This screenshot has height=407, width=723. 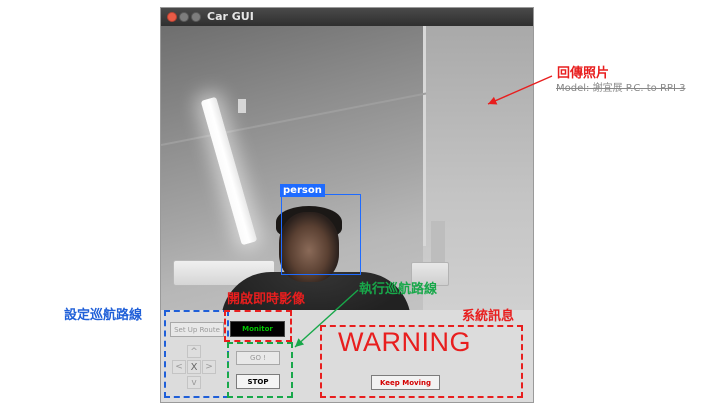 What do you see at coordinates (520, 90) in the screenshot?
I see `return-photo-arrow` at bounding box center [520, 90].